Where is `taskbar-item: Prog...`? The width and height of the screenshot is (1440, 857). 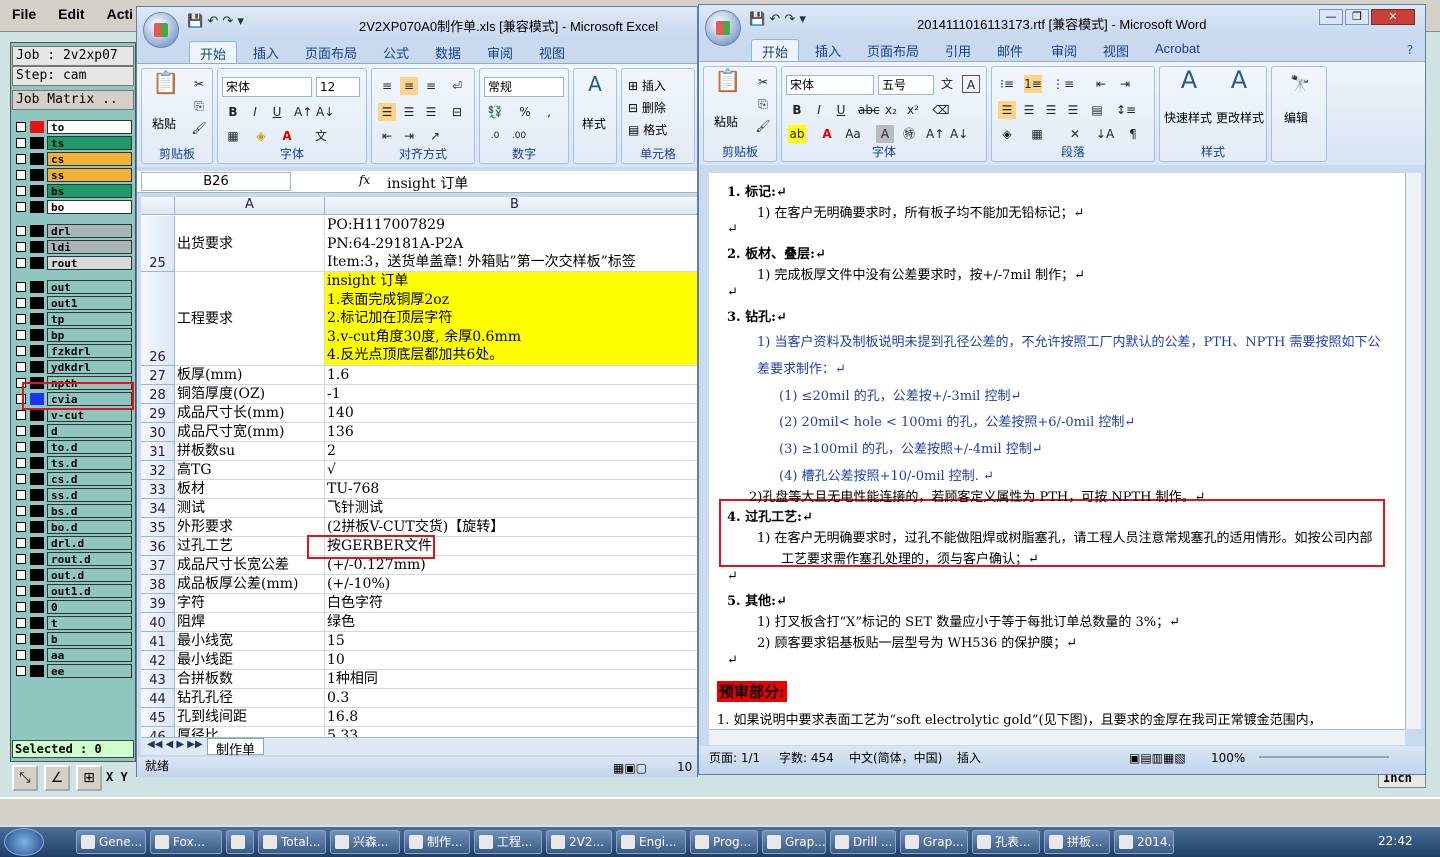 taskbar-item: Prog... is located at coordinates (724, 842).